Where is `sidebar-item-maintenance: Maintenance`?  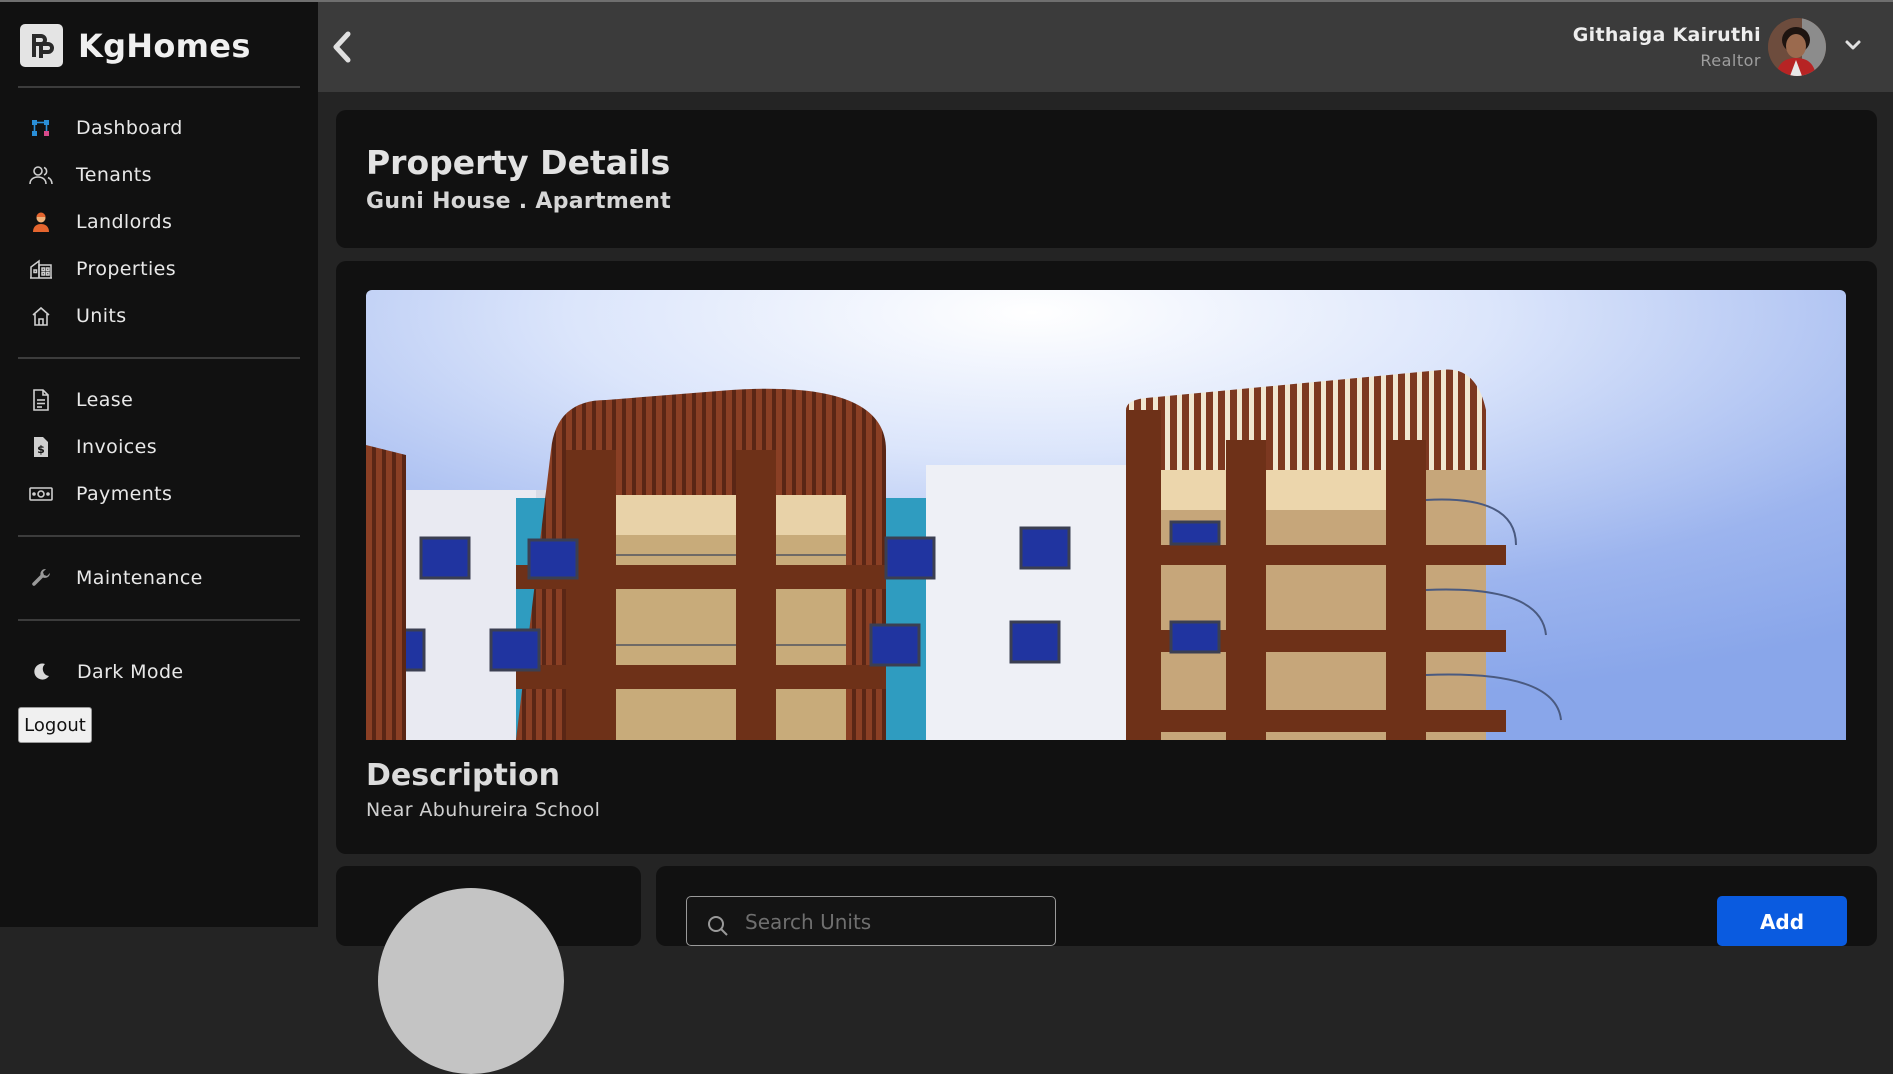
sidebar-item-maintenance: Maintenance is located at coordinates (159, 578).